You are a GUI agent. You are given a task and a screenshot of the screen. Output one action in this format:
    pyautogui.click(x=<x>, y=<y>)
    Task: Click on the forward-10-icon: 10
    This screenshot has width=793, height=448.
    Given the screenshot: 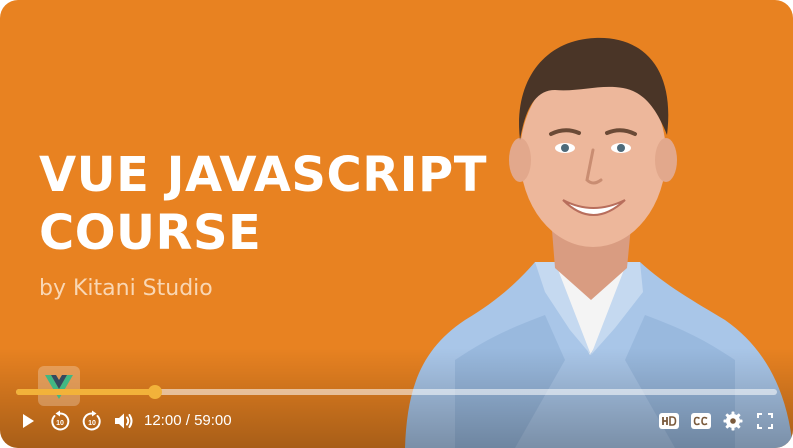 What is the action you would take?
    pyautogui.click(x=91, y=420)
    